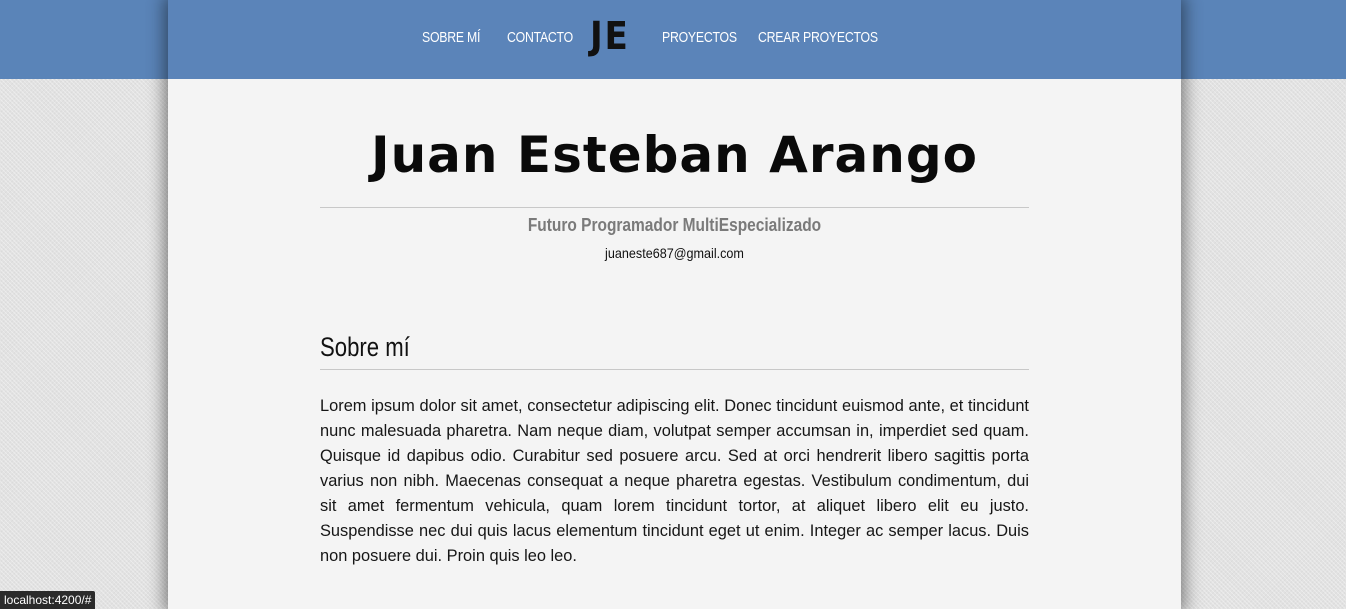  I want to click on nav-link-proyectos: PROYECTOS, so click(699, 37).